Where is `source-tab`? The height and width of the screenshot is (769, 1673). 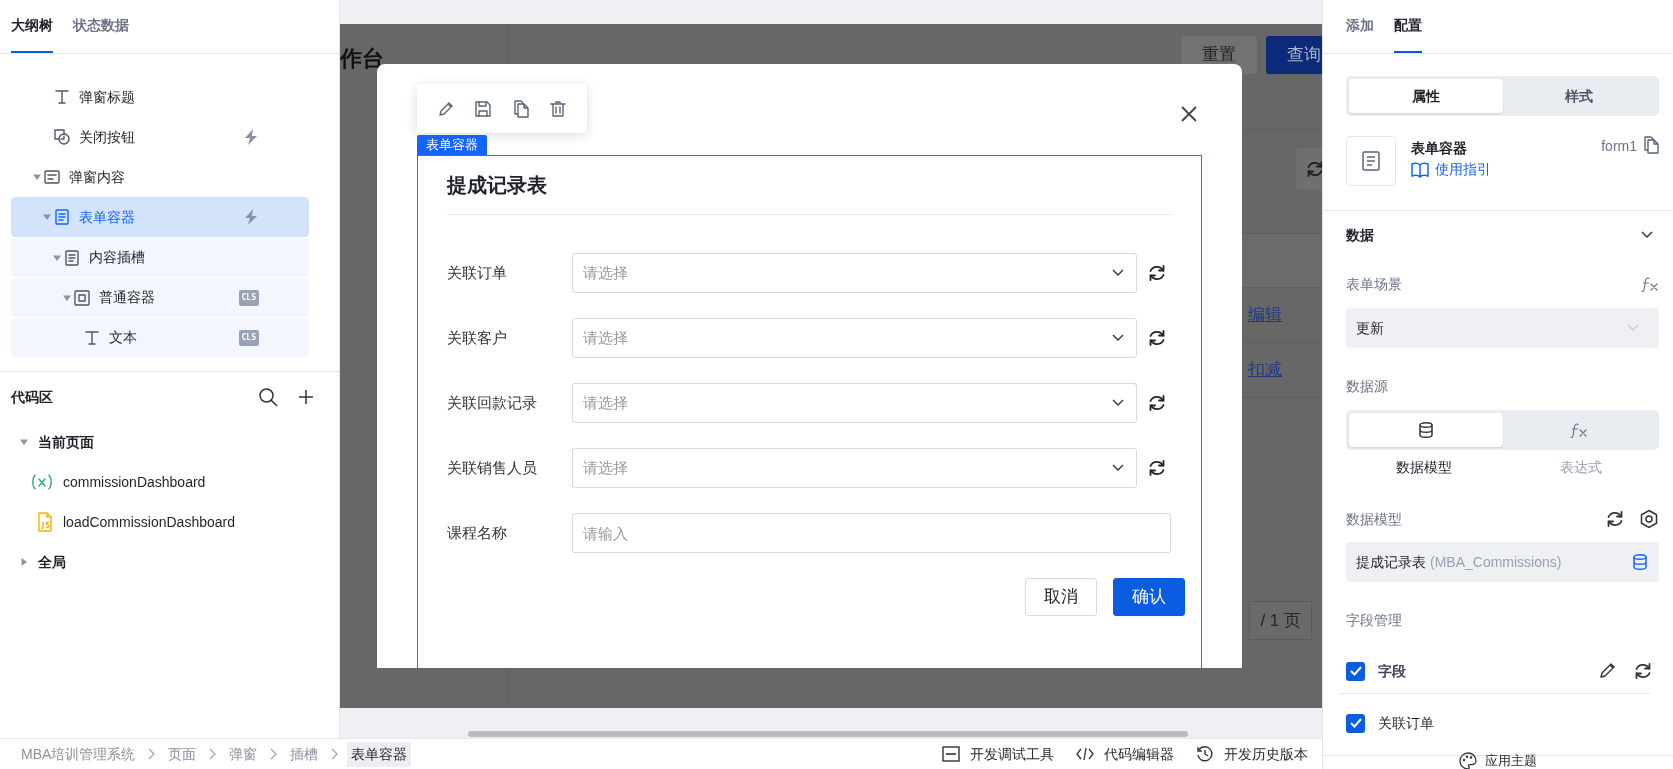 source-tab is located at coordinates (1426, 430).